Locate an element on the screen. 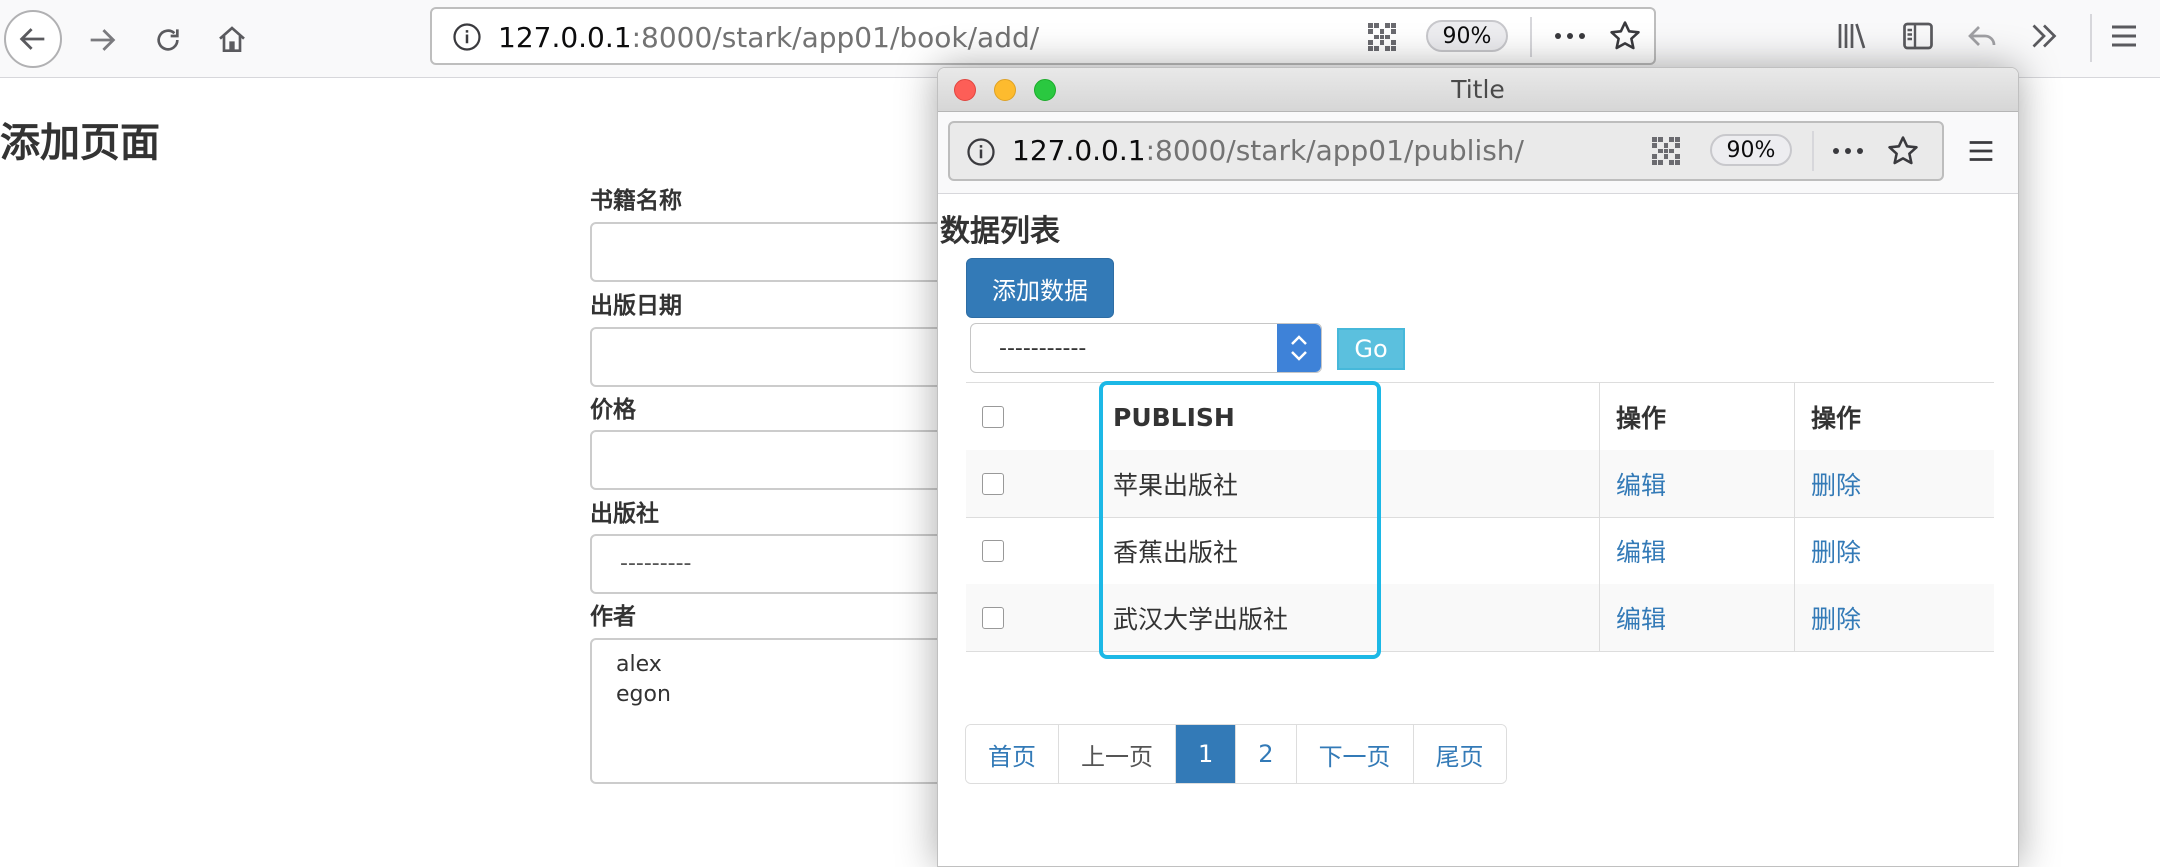 This screenshot has width=2160, height=867. publisher-select: --------- is located at coordinates (790, 564).